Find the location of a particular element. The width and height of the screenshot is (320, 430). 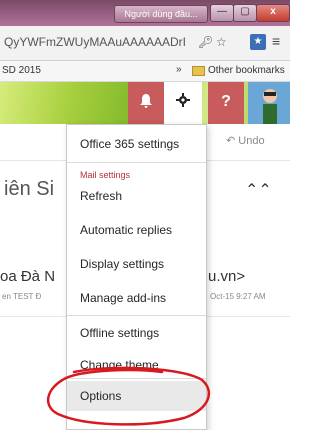

menu-item-manage-add-ins: Manage add-ins is located at coordinates (136, 298).